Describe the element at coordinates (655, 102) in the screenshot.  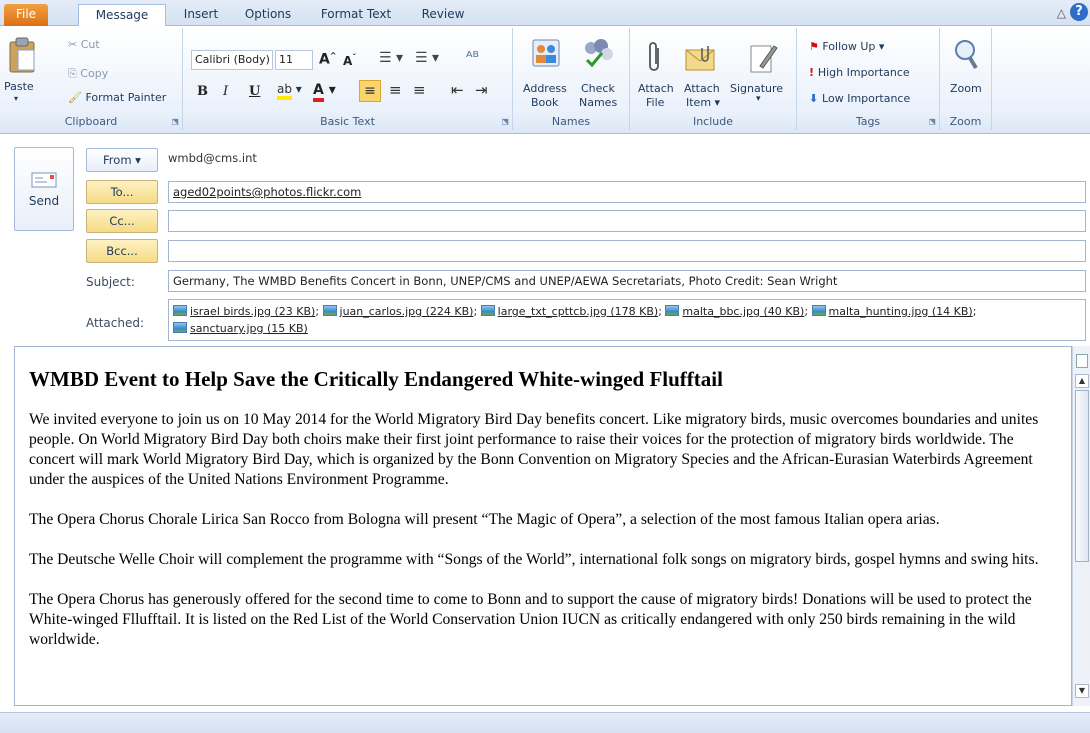
I see `attach-file-label-2: File` at that location.